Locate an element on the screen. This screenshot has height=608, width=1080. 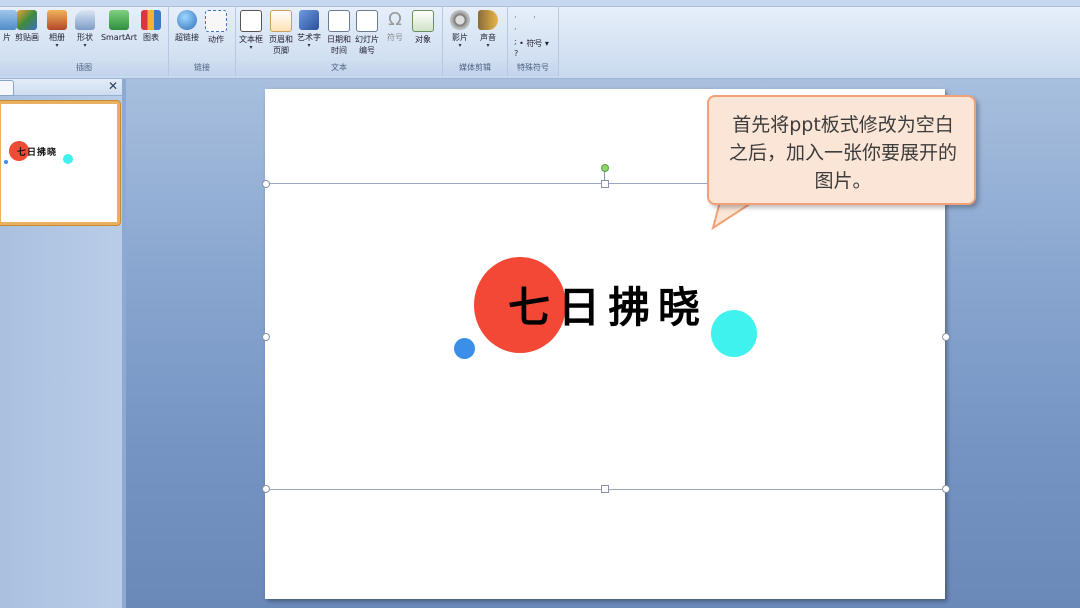
header-footer-label: 页眉和页脚 is located at coordinates (281, 45).